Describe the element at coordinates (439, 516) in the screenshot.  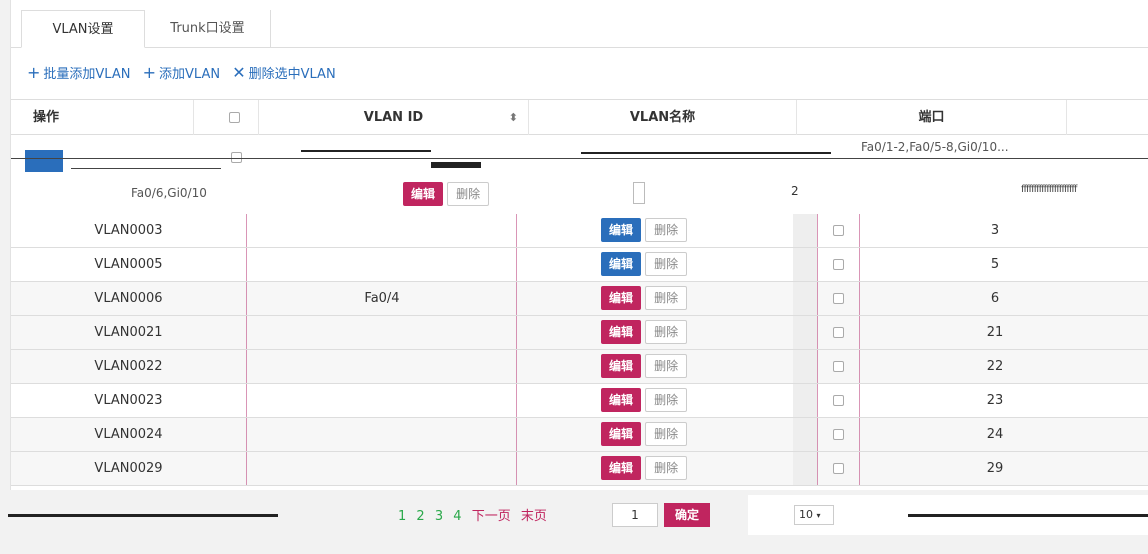
I see `page-link-3: 3` at that location.